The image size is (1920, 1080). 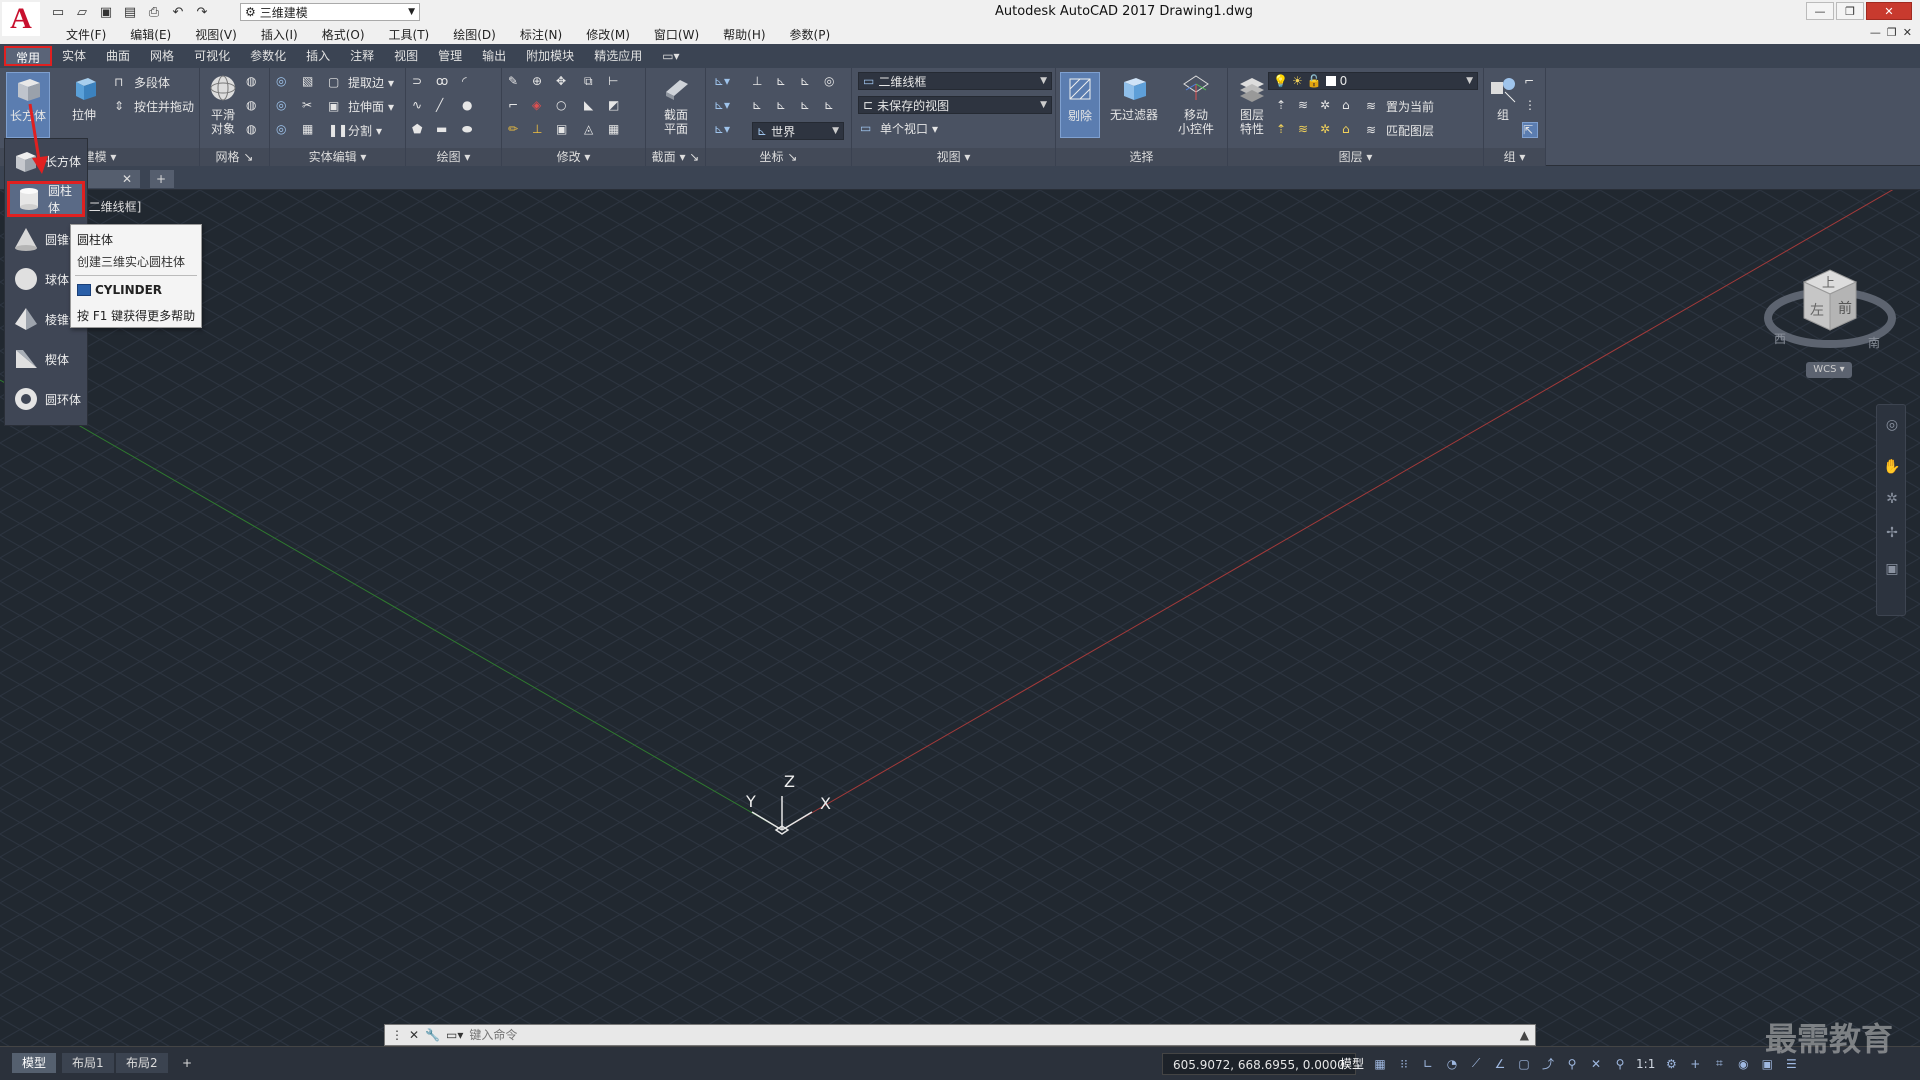 I want to click on modify-tool-2: ⊕, so click(x=540, y=82).